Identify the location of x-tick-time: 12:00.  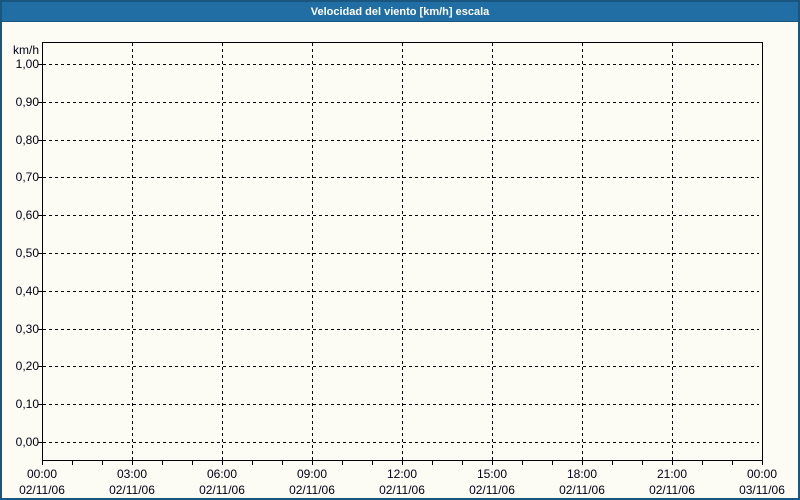
(402, 474).